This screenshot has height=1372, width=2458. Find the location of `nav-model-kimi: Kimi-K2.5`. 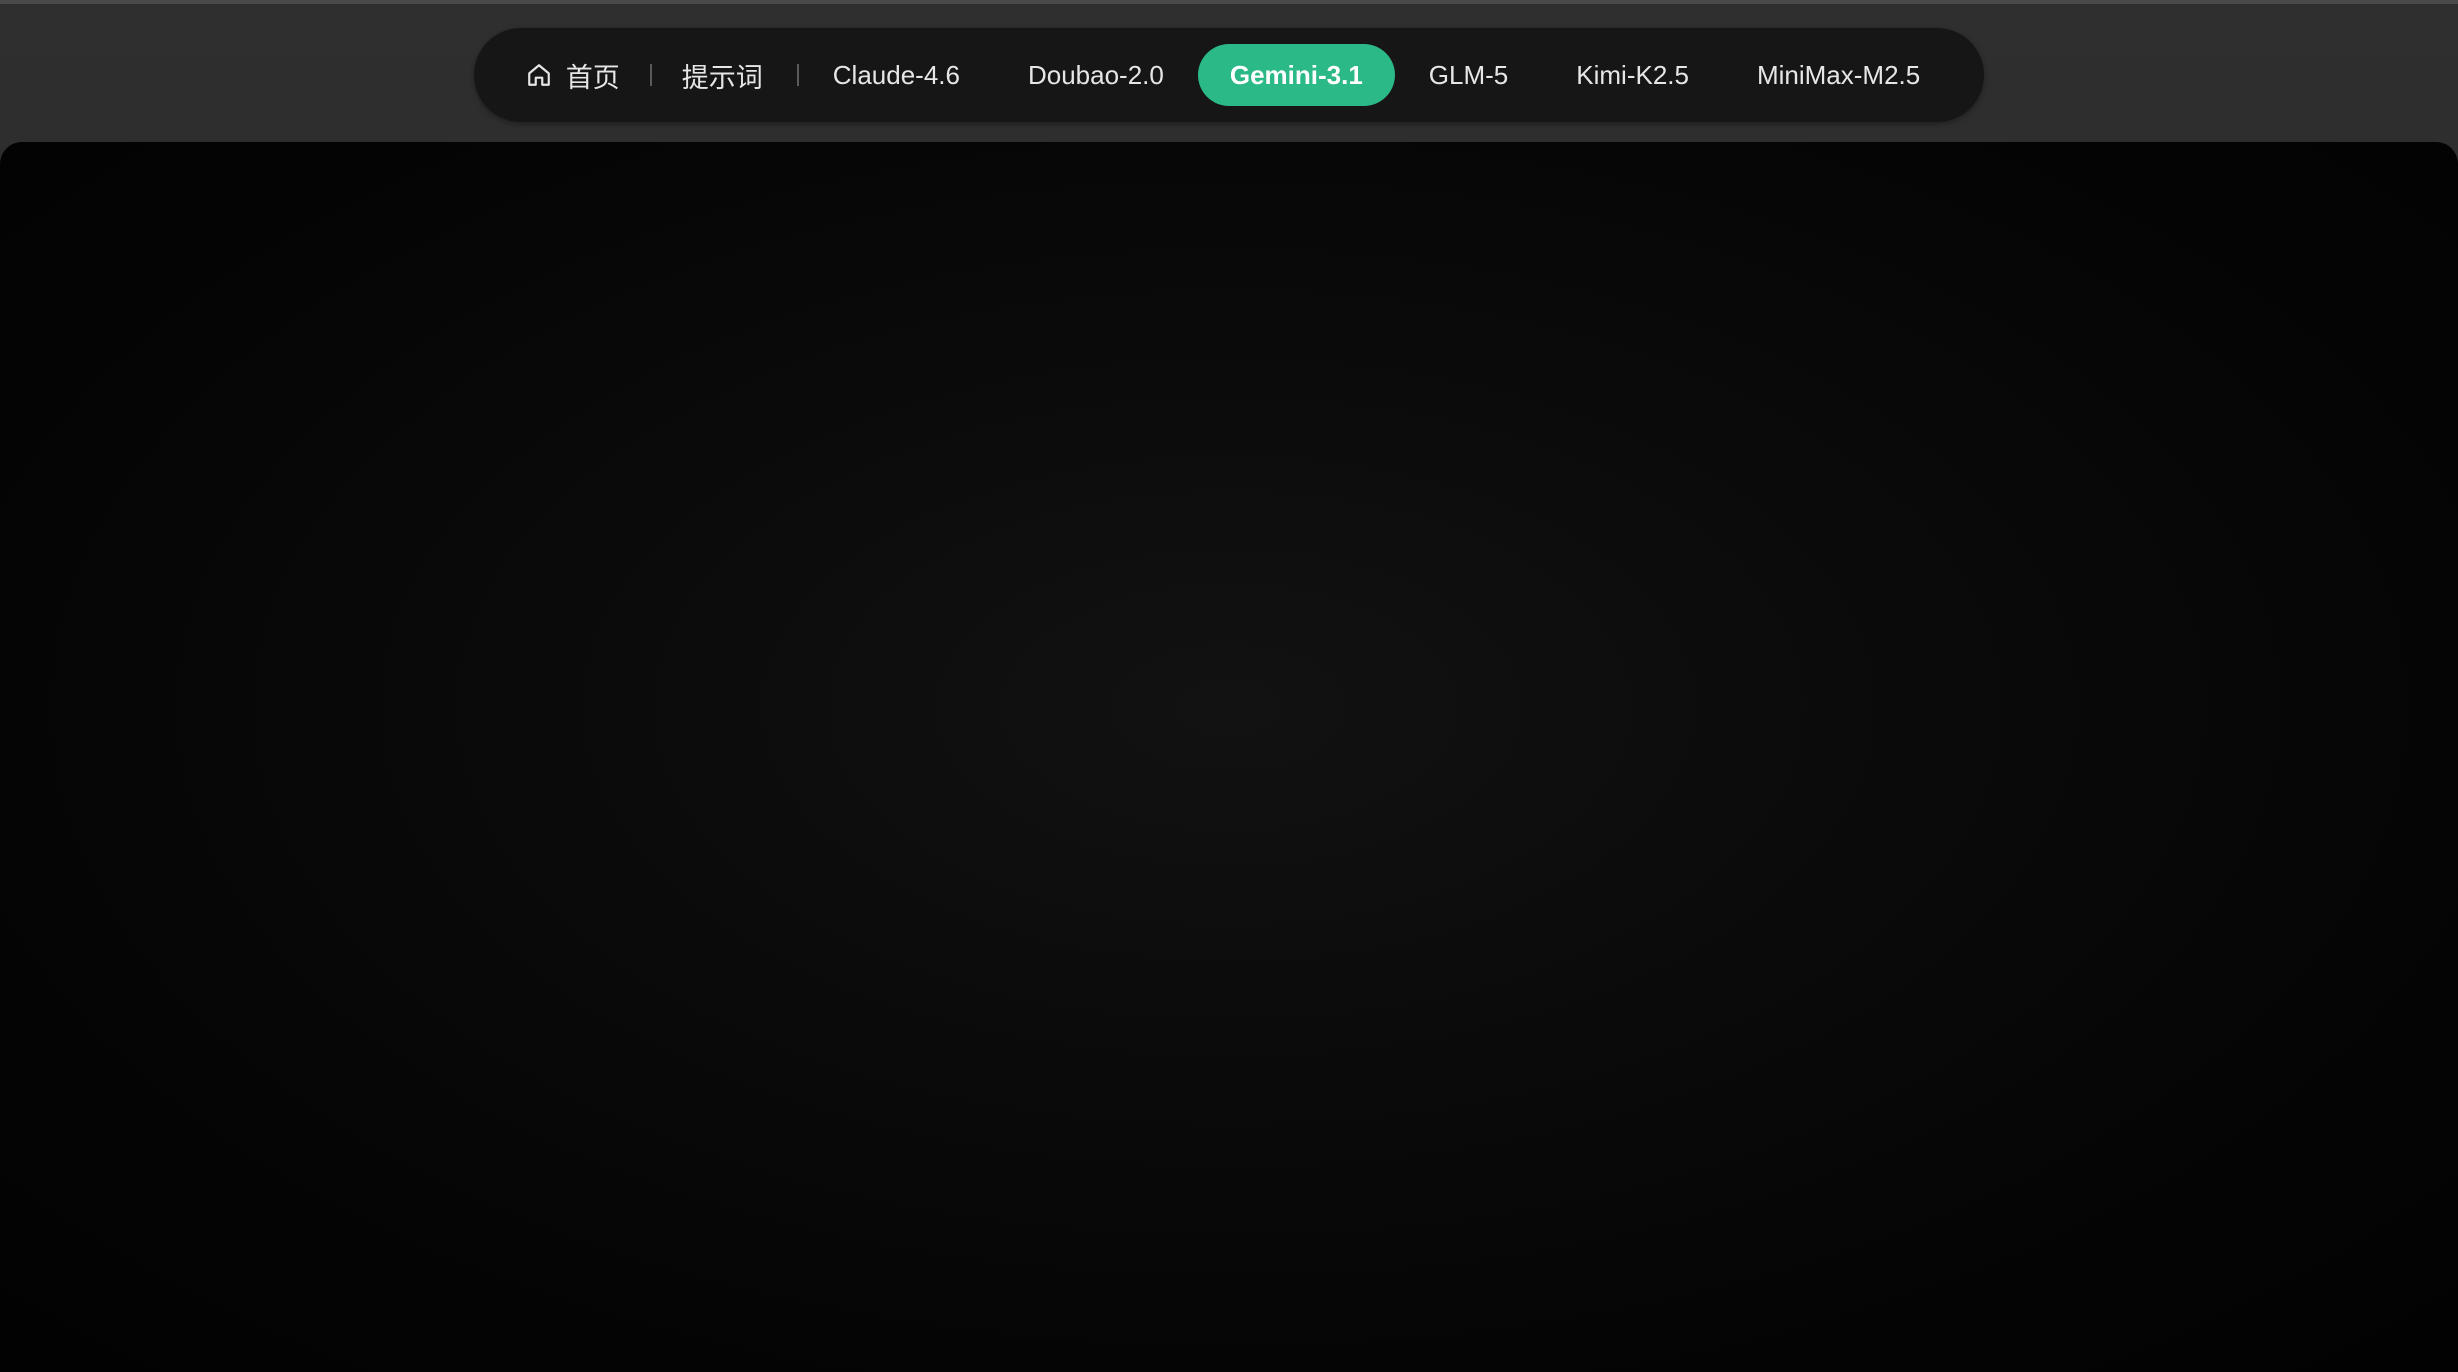

nav-model-kimi: Kimi-K2.5 is located at coordinates (1632, 75).